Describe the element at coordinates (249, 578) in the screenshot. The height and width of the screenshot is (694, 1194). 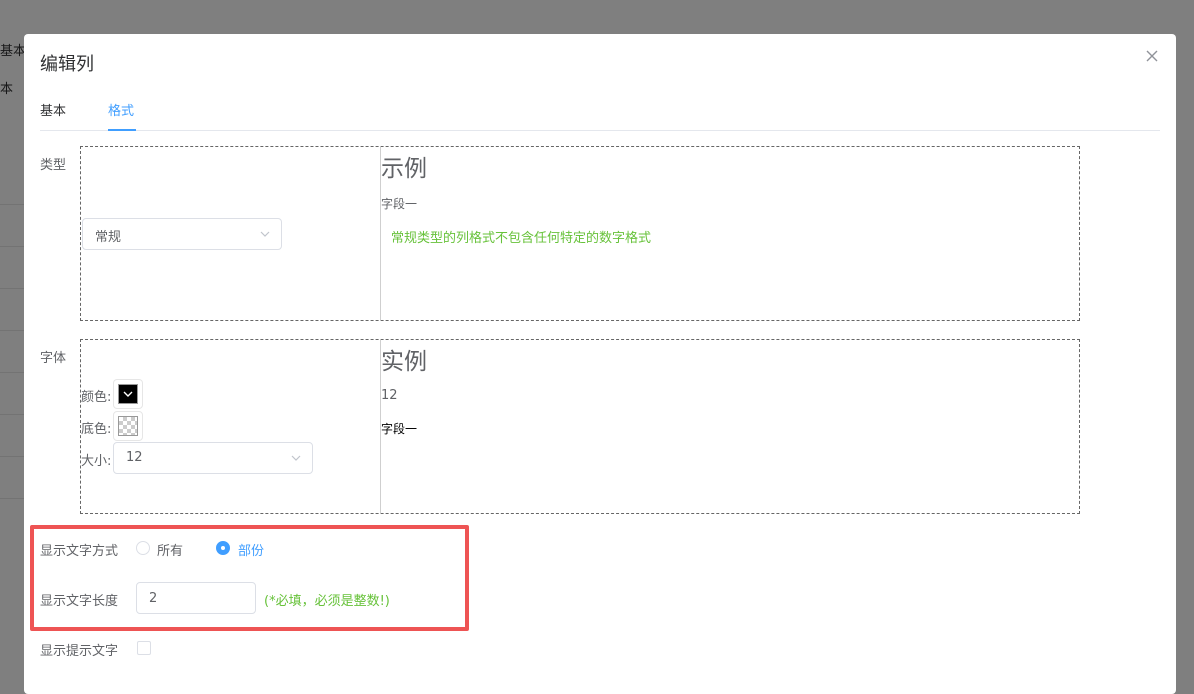
I see `highlight-annotation` at that location.